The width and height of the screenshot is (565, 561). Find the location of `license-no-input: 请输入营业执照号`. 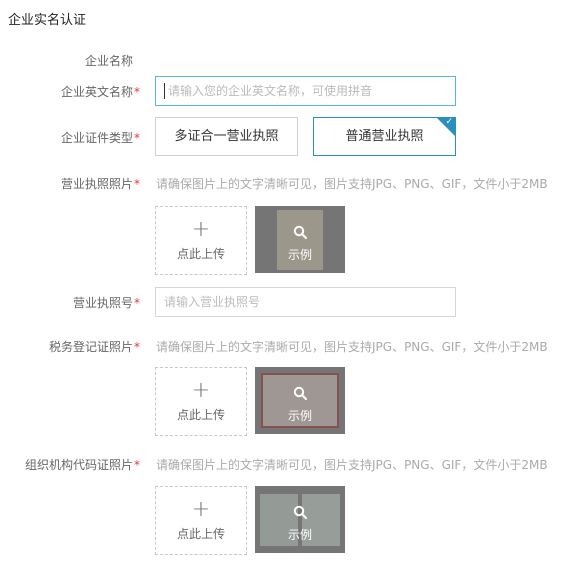

license-no-input: 请输入营业执照号 is located at coordinates (305, 302).